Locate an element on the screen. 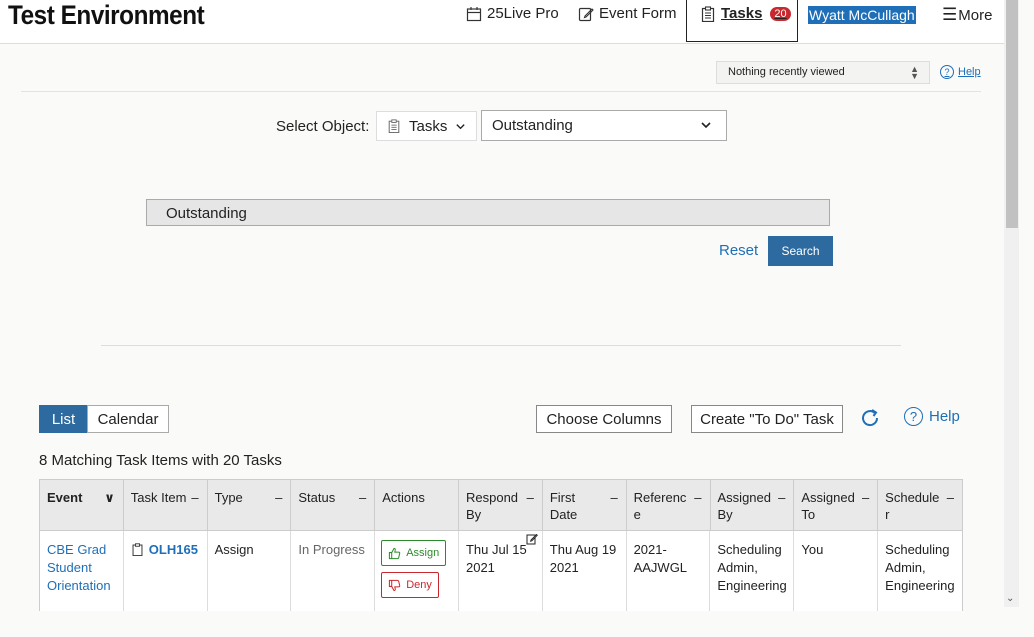 Image resolution: width=1034 pixels, height=637 pixels. column-header-assigned-by: Assigned By – is located at coordinates (753, 505).